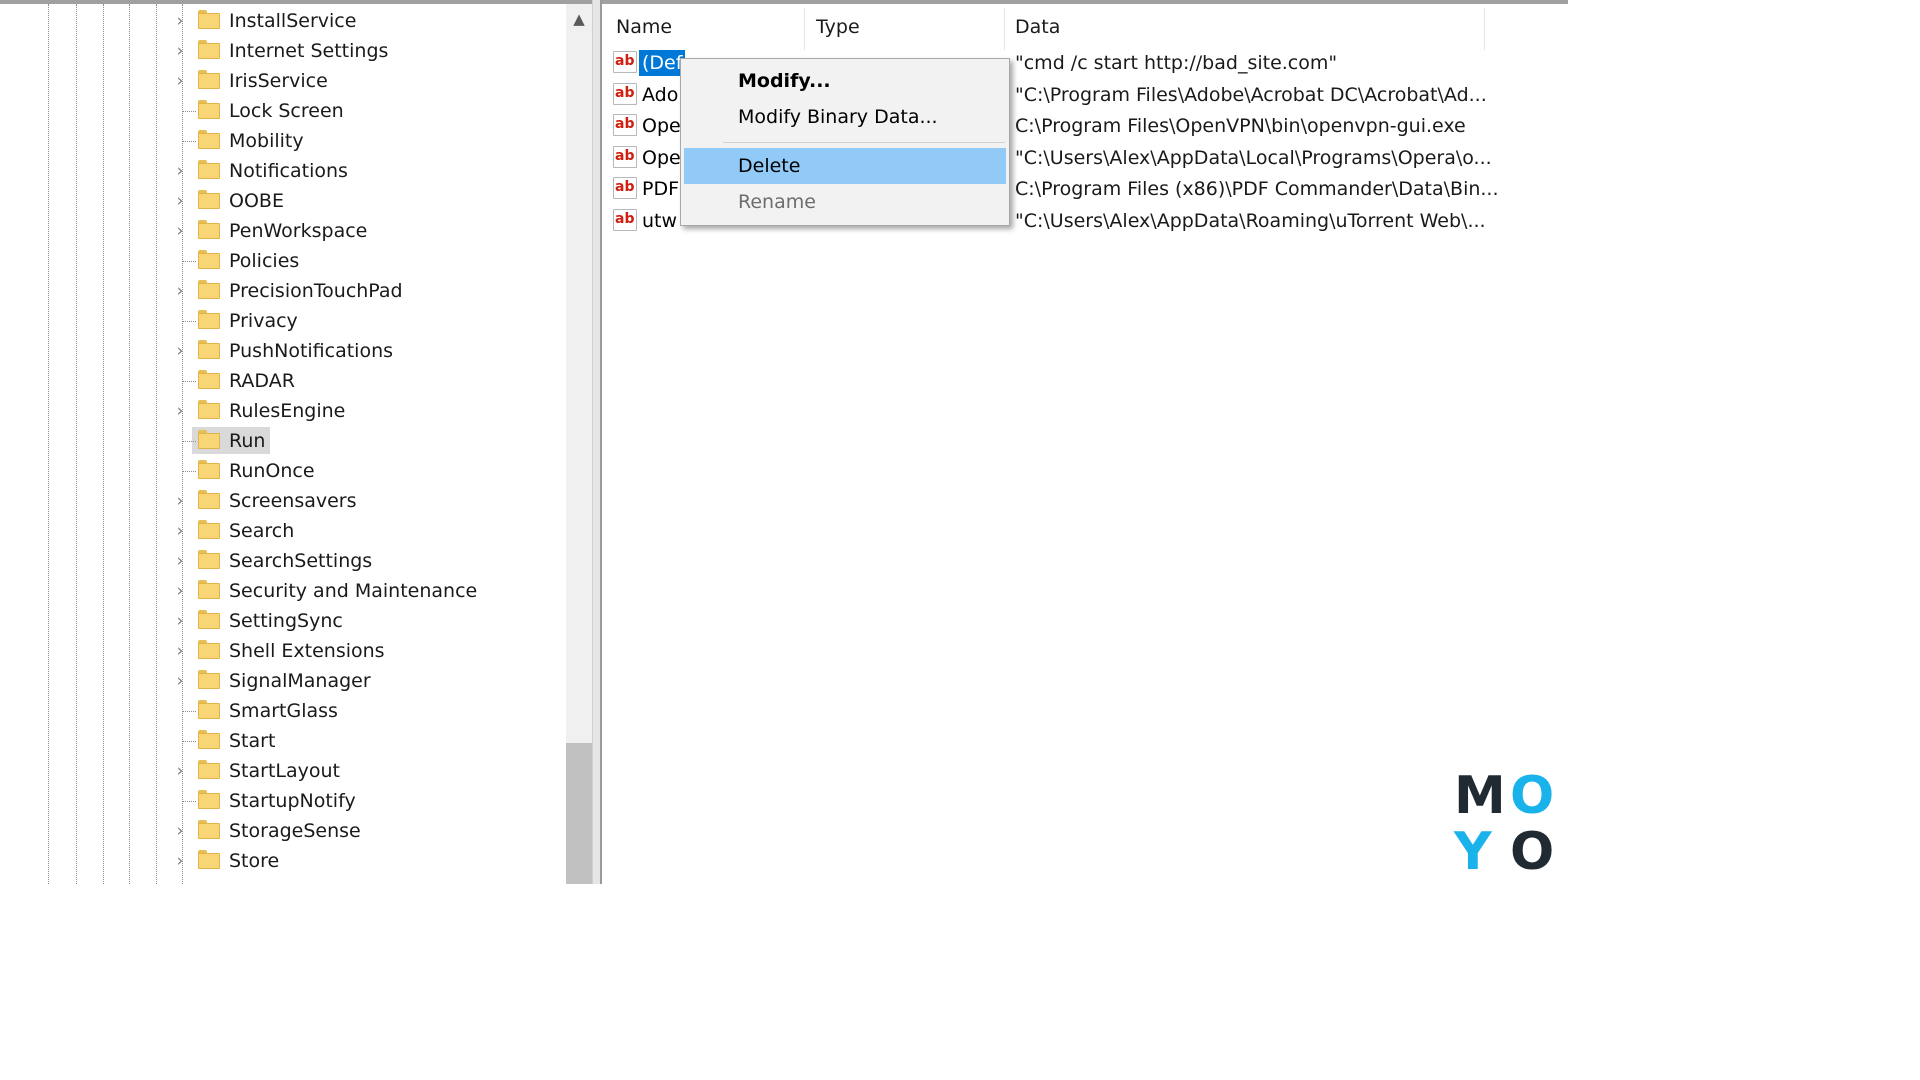 This screenshot has width=1920, height=1080. I want to click on tree-item: Mobility, so click(283, 141).